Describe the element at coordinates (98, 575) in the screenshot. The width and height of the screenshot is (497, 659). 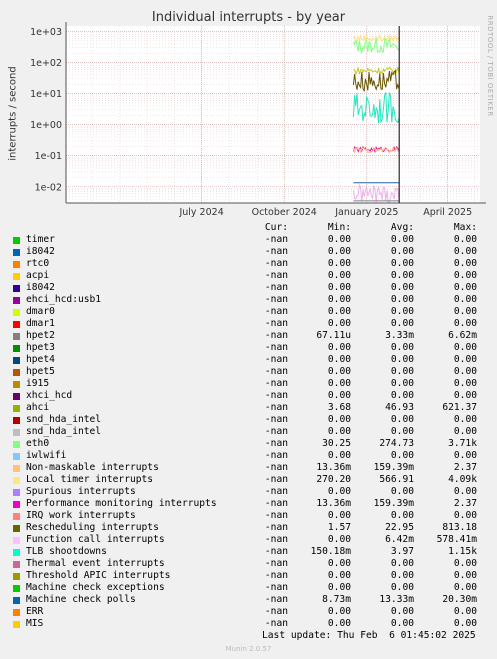
I see `legend-name: Threshold APIC interrupts` at that location.